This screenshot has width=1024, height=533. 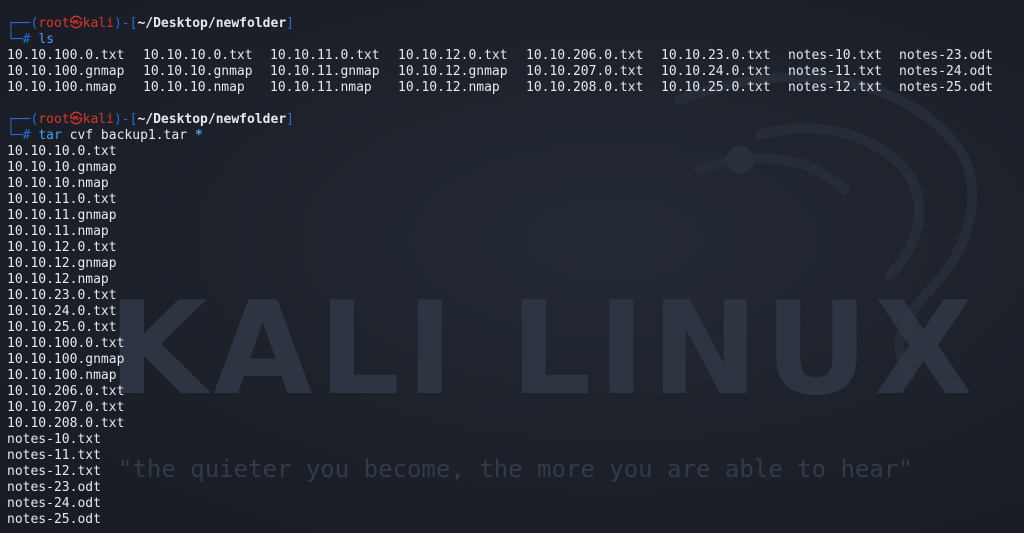 I want to click on tar-entry: 10.10.10.0.txt, so click(x=62, y=151).